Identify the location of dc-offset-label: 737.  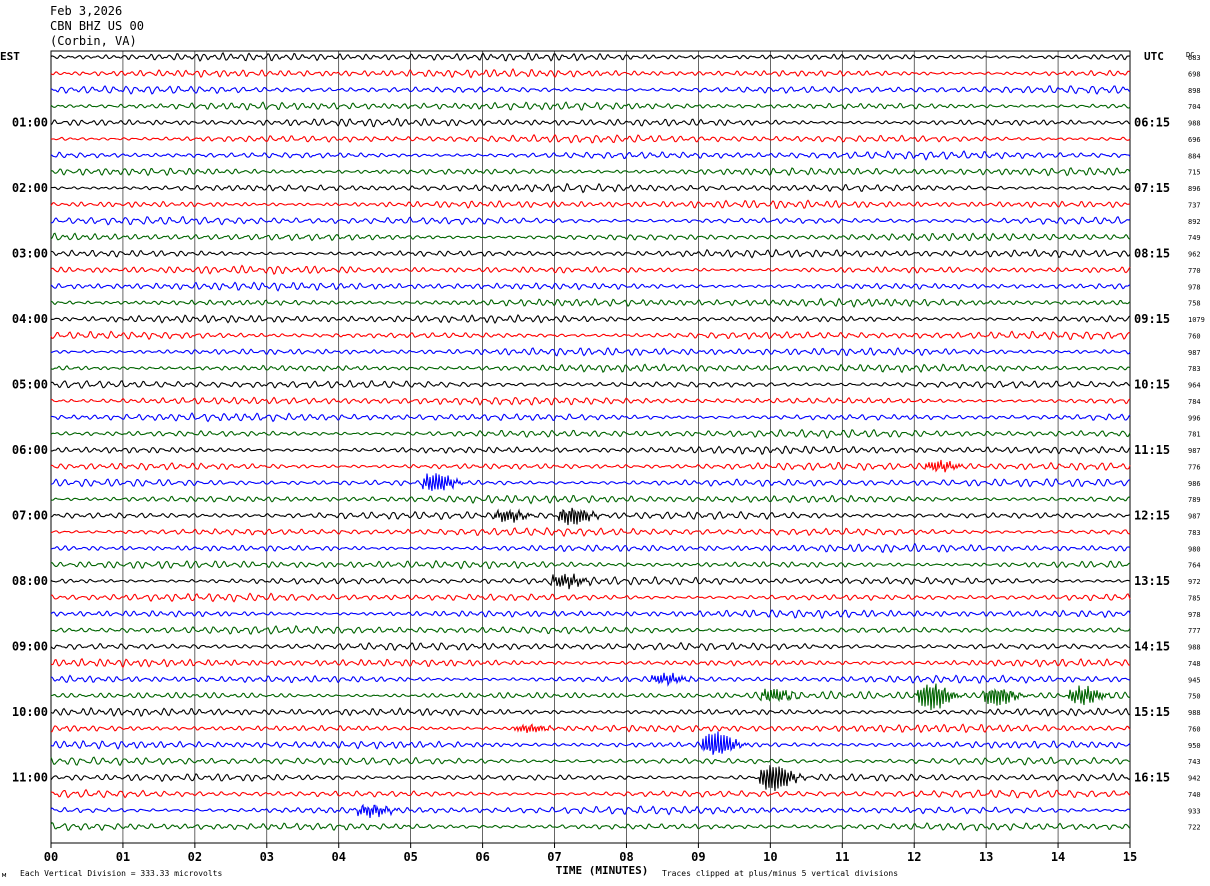
(1194, 205).